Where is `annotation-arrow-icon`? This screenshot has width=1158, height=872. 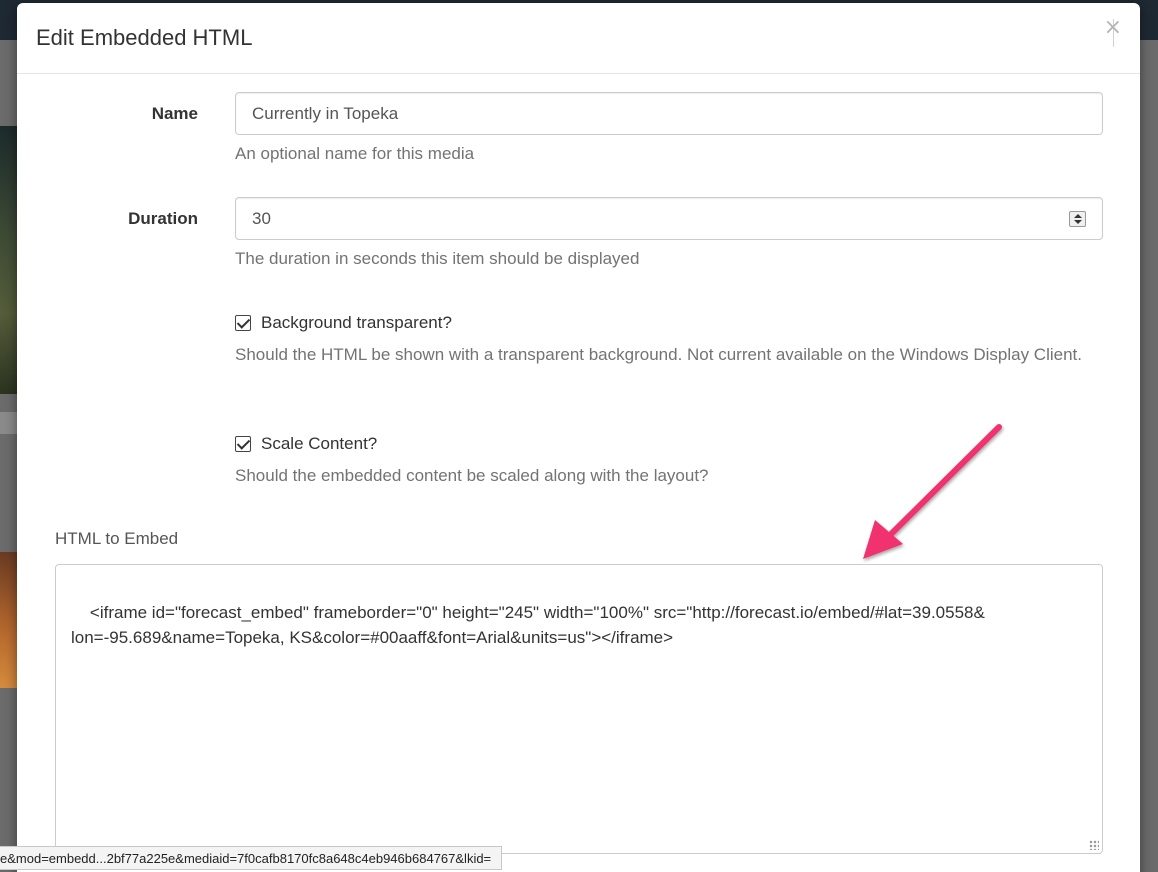 annotation-arrow-icon is located at coordinates (932, 491).